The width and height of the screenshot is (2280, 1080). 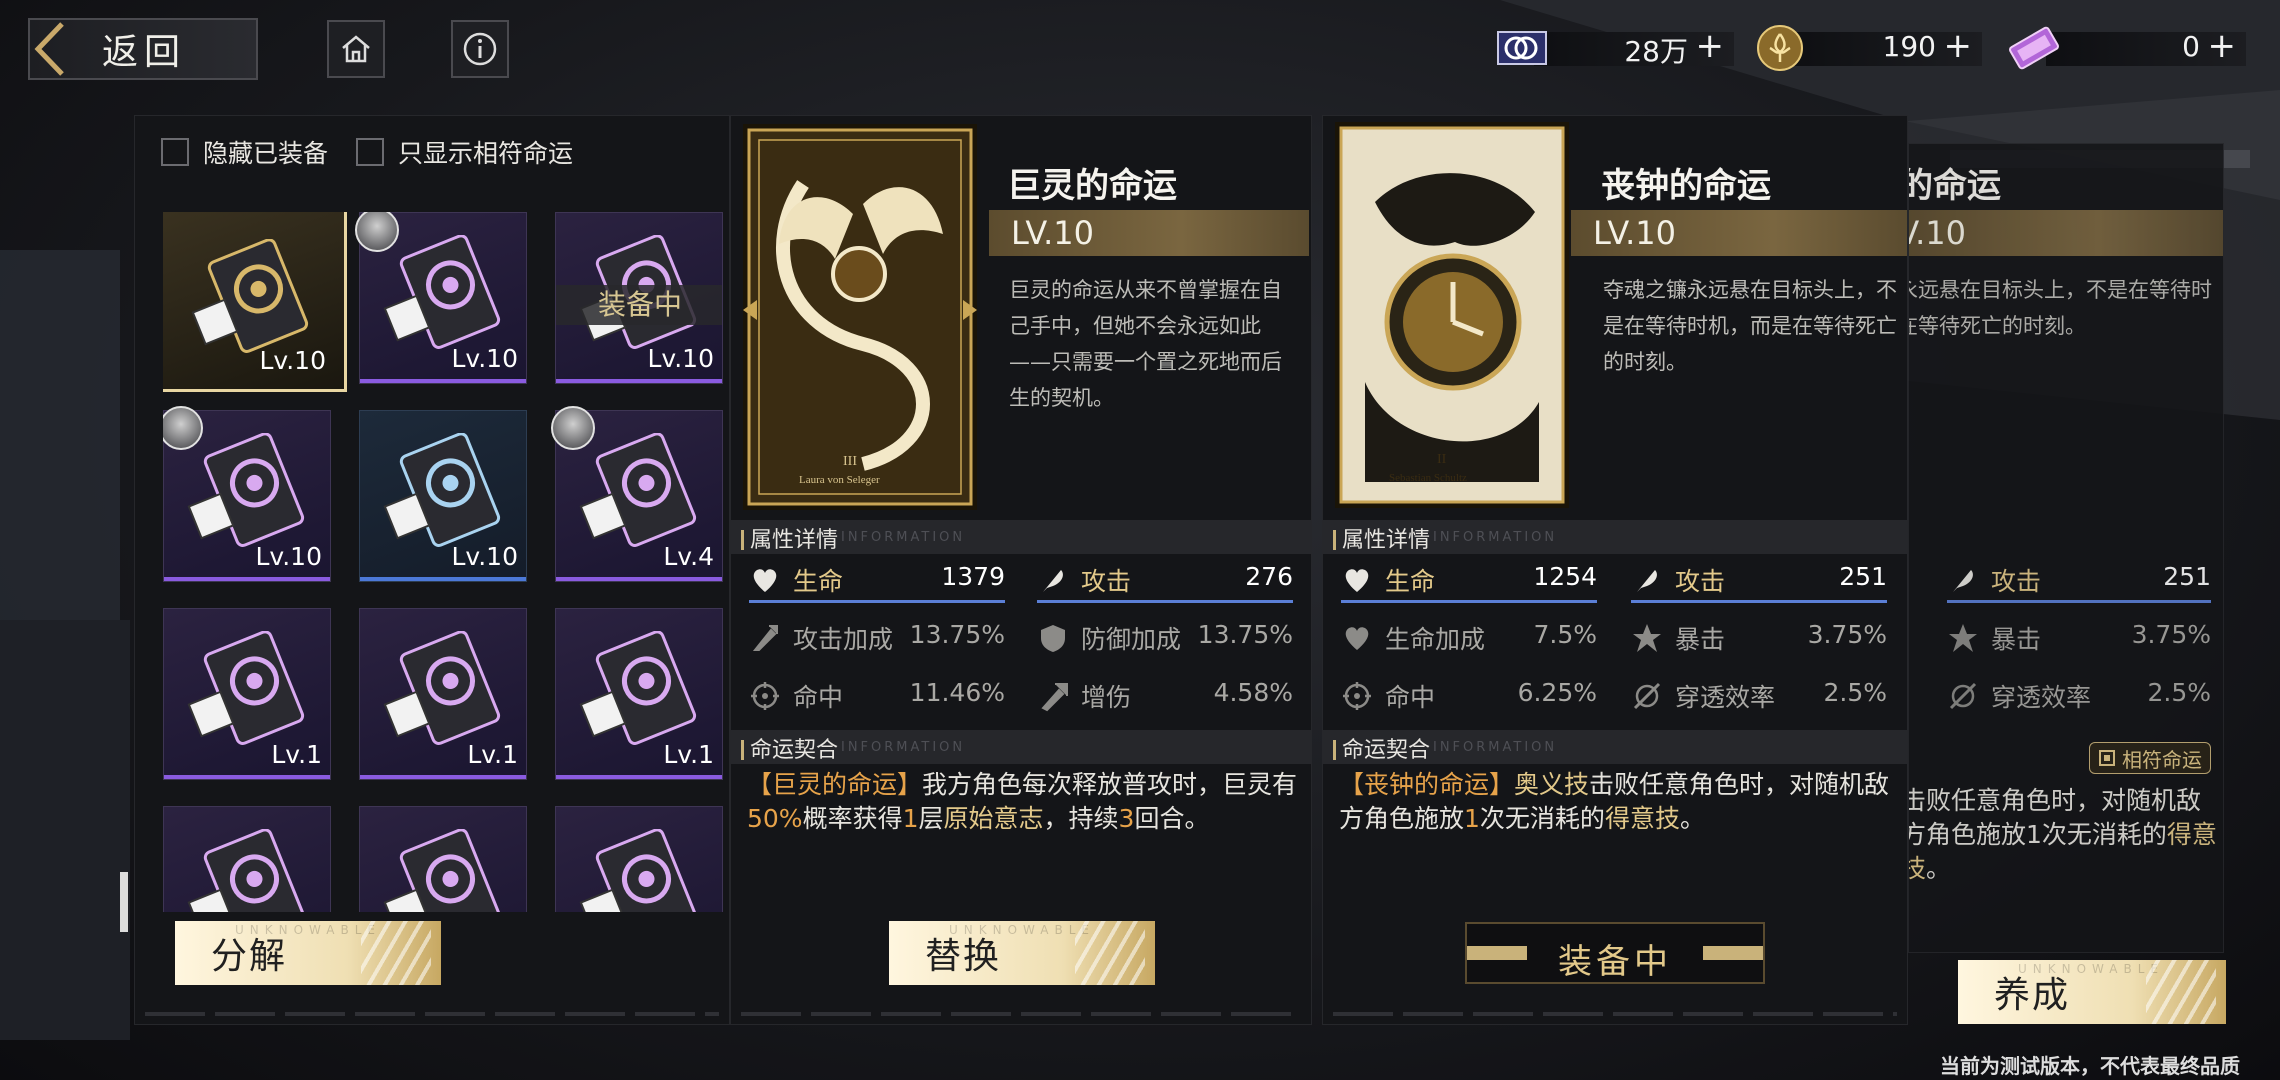 What do you see at coordinates (1021, 747) in the screenshot?
I see `section-fate: 命运契合 INFORMATION` at bounding box center [1021, 747].